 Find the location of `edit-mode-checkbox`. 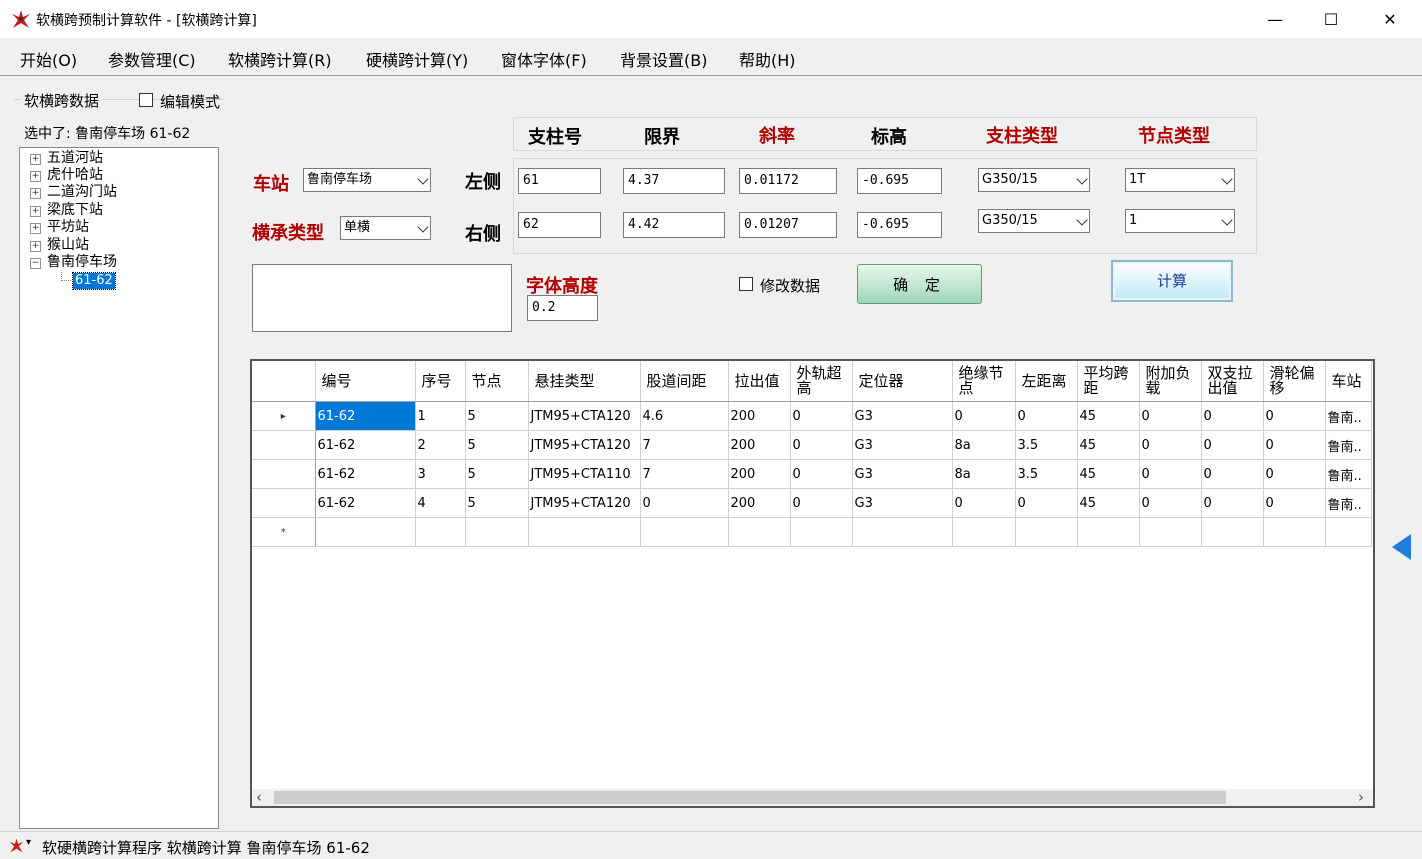

edit-mode-checkbox is located at coordinates (146, 100).